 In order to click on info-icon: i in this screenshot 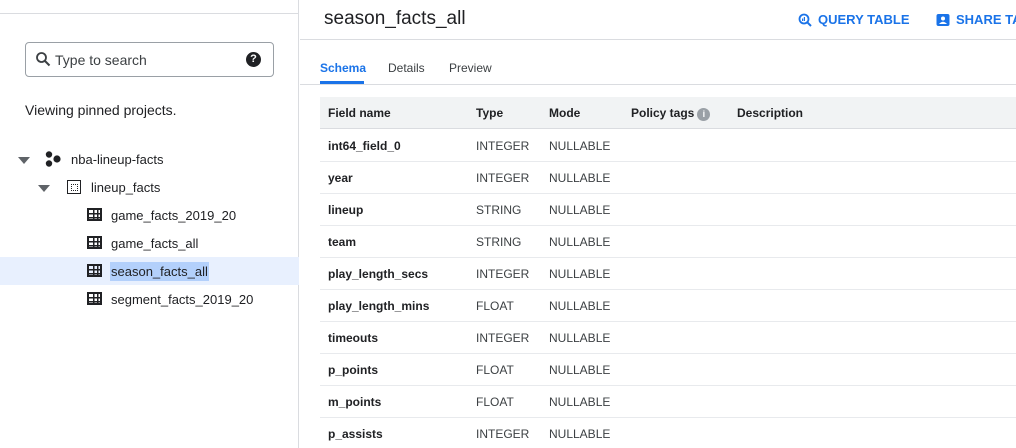, I will do `click(704, 114)`.